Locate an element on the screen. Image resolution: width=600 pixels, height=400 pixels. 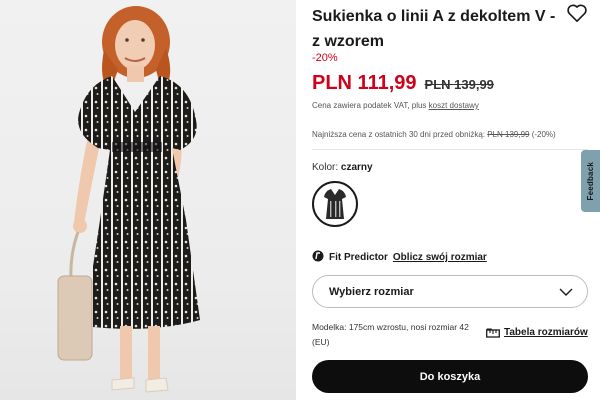
price-row: PLN 111,99 PLN 139,99 is located at coordinates (403, 83).